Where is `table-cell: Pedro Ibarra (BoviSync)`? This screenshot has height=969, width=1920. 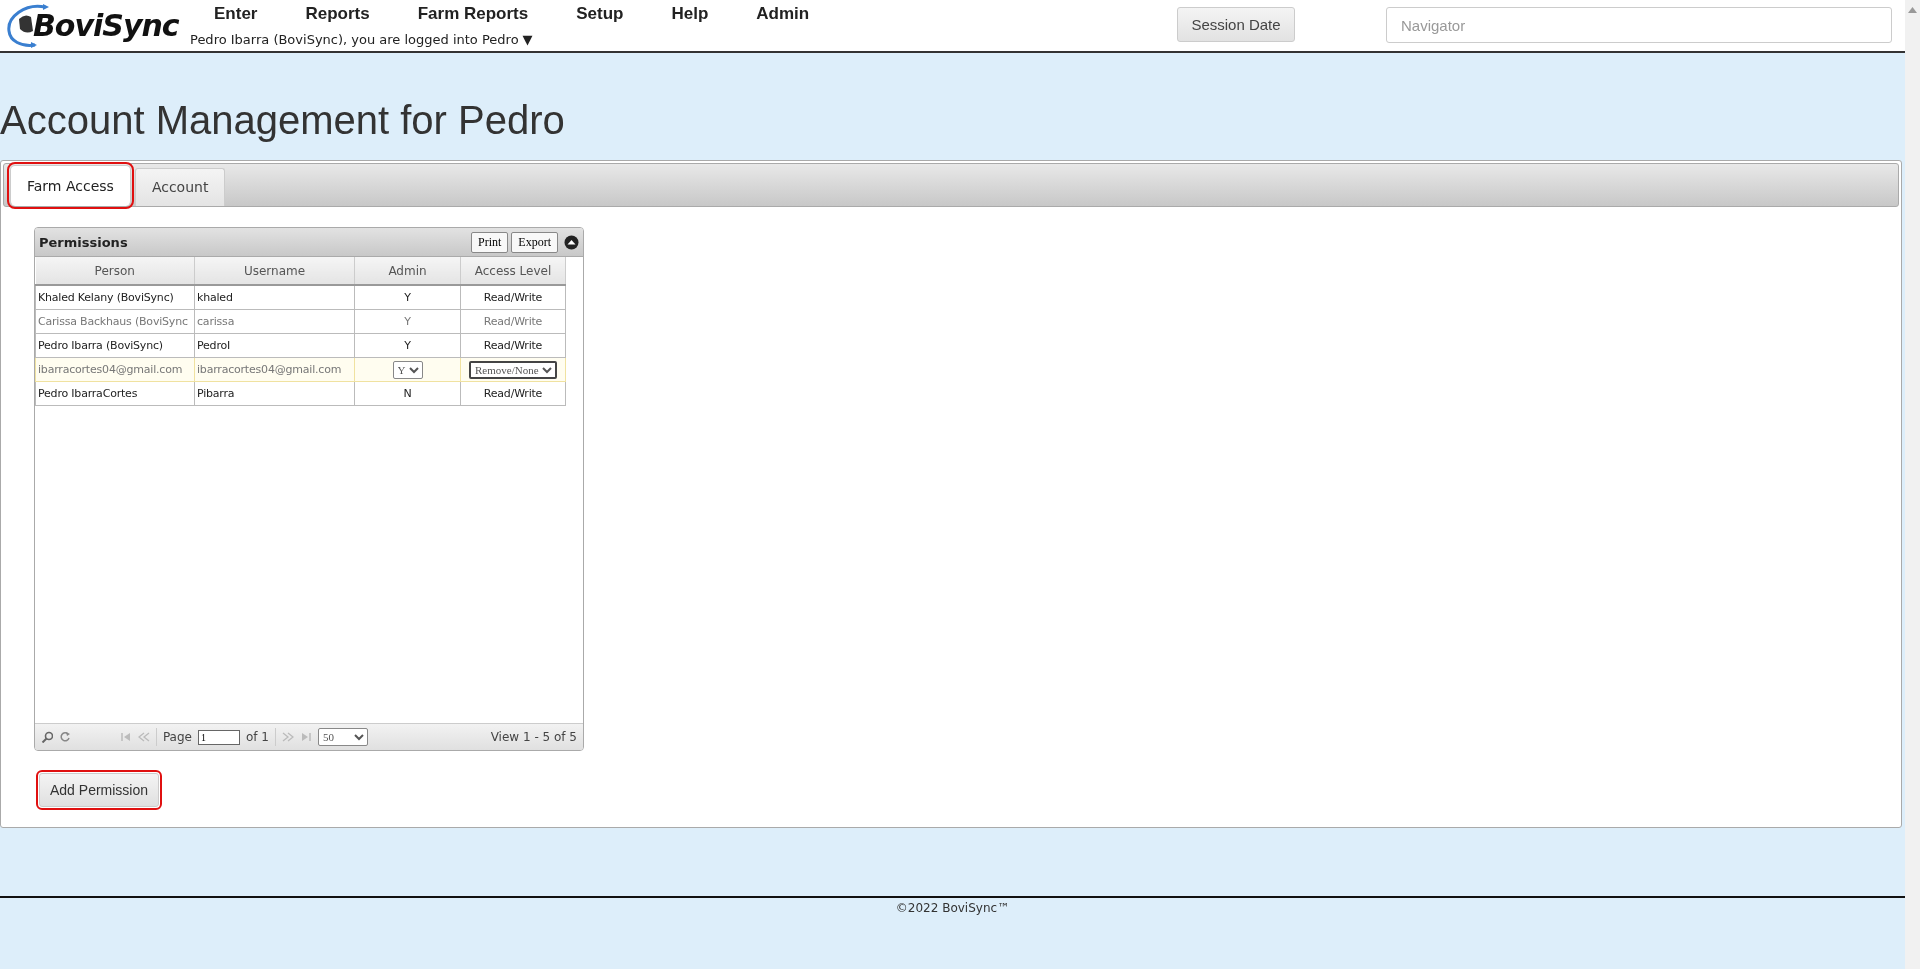 table-cell: Pedro Ibarra (BoviSync) is located at coordinates (115, 345).